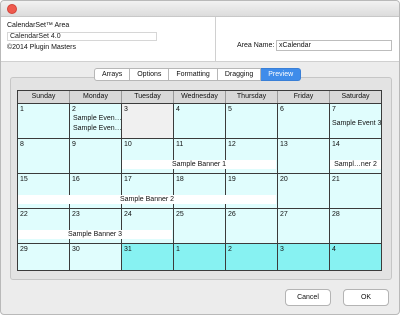 This screenshot has height=315, width=400. I want to click on day-name-tuesday: Tuesday, so click(148, 97).